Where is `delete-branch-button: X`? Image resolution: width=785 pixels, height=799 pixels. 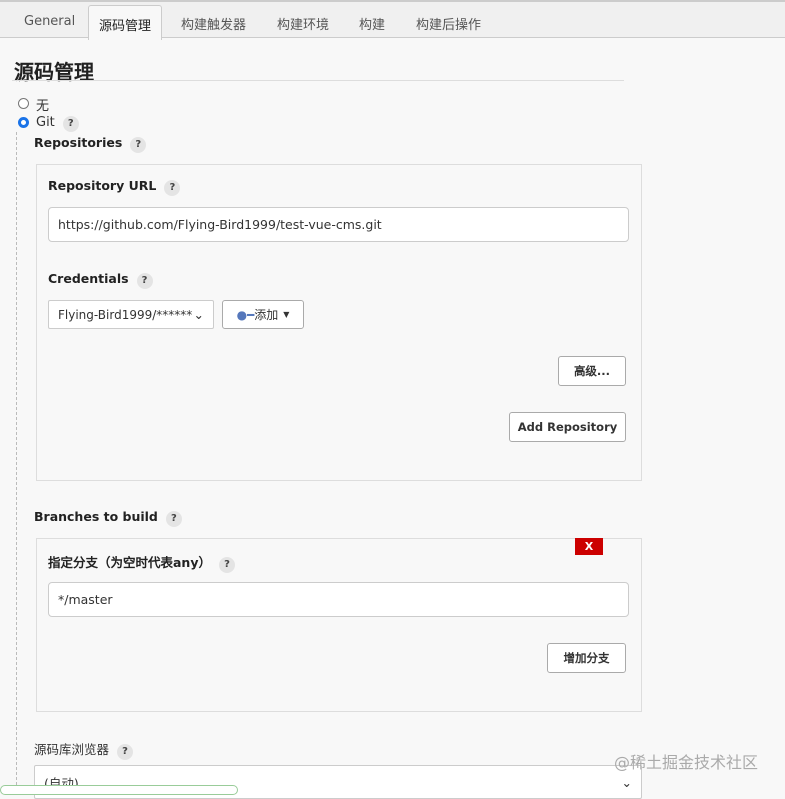 delete-branch-button: X is located at coordinates (589, 546).